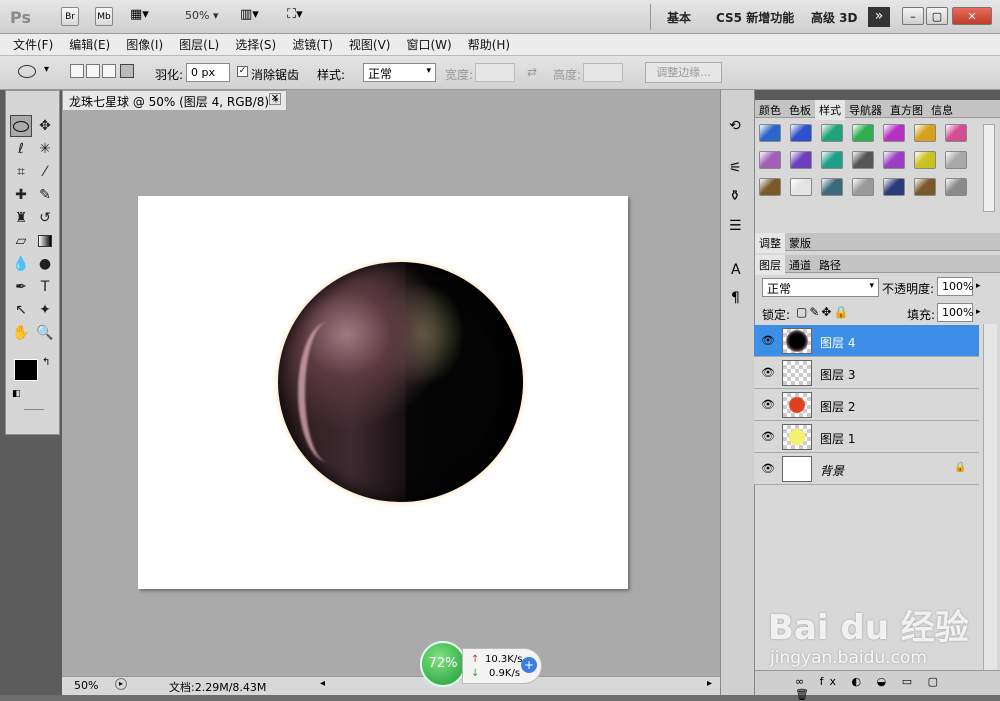 The image size is (1000, 701). Describe the element at coordinates (109, 71) in the screenshot. I see `subtract-from-selection-icon` at that location.